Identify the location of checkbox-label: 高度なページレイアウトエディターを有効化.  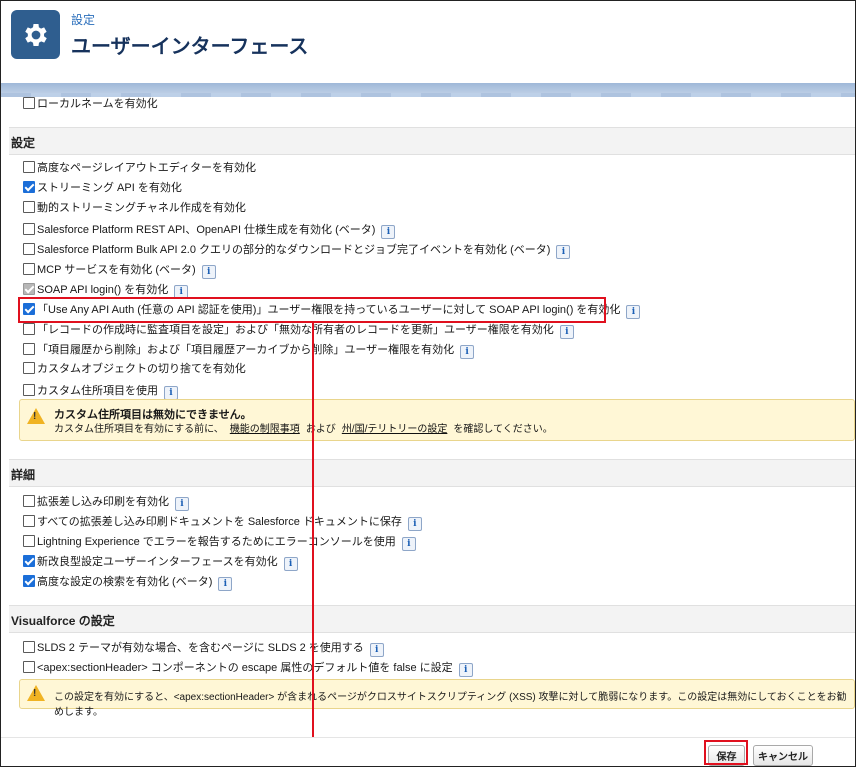
(147, 168).